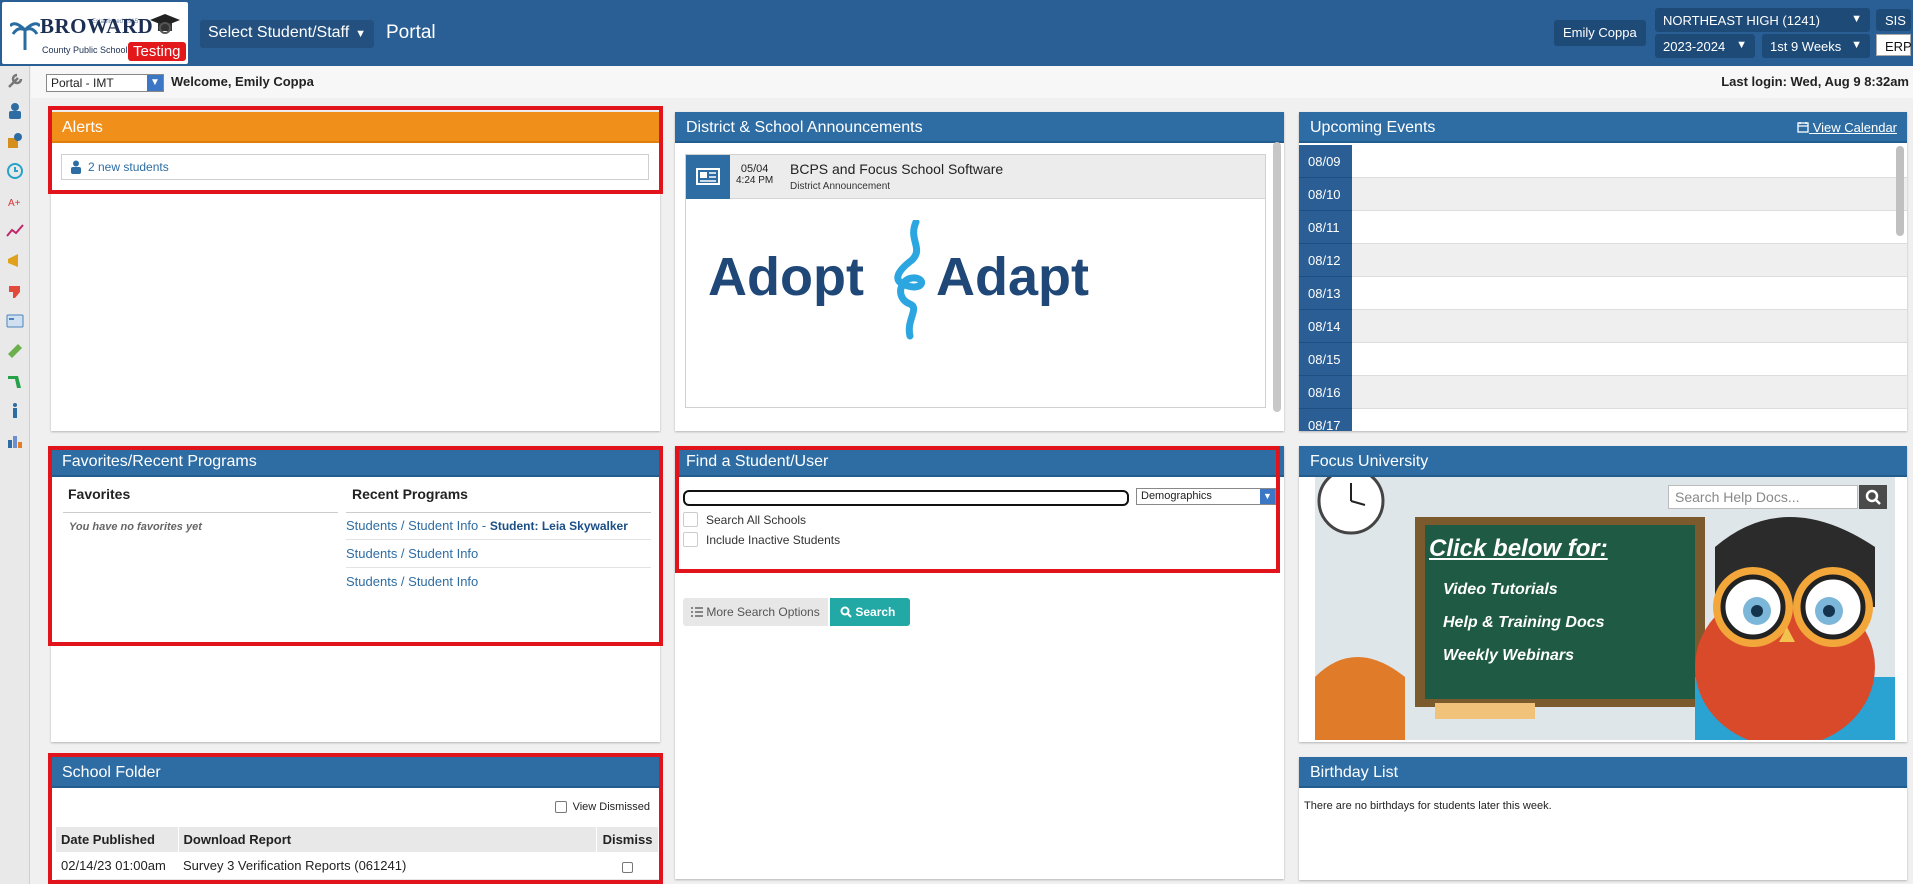 Image resolution: width=1913 pixels, height=884 pixels. I want to click on search-all-schools-checkbox, so click(690, 519).